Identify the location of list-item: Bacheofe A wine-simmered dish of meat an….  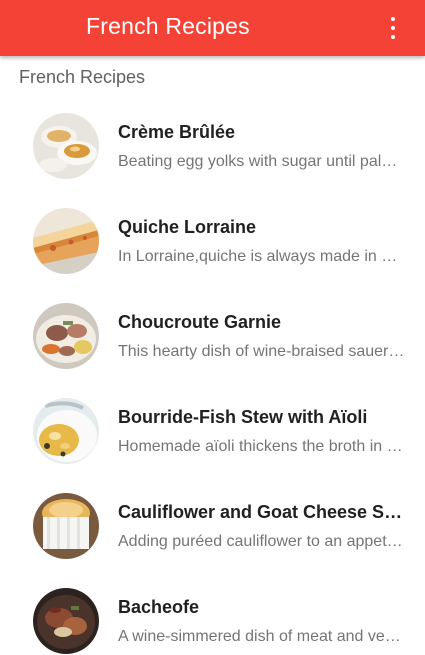
(212, 615).